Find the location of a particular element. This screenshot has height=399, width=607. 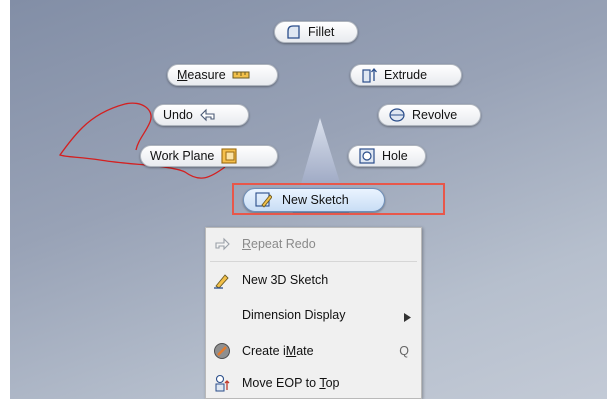

ruler-icon is located at coordinates (241, 75).